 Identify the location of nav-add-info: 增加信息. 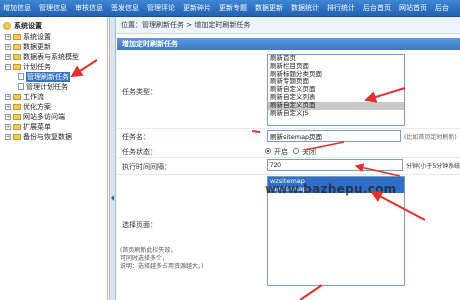
(17, 8).